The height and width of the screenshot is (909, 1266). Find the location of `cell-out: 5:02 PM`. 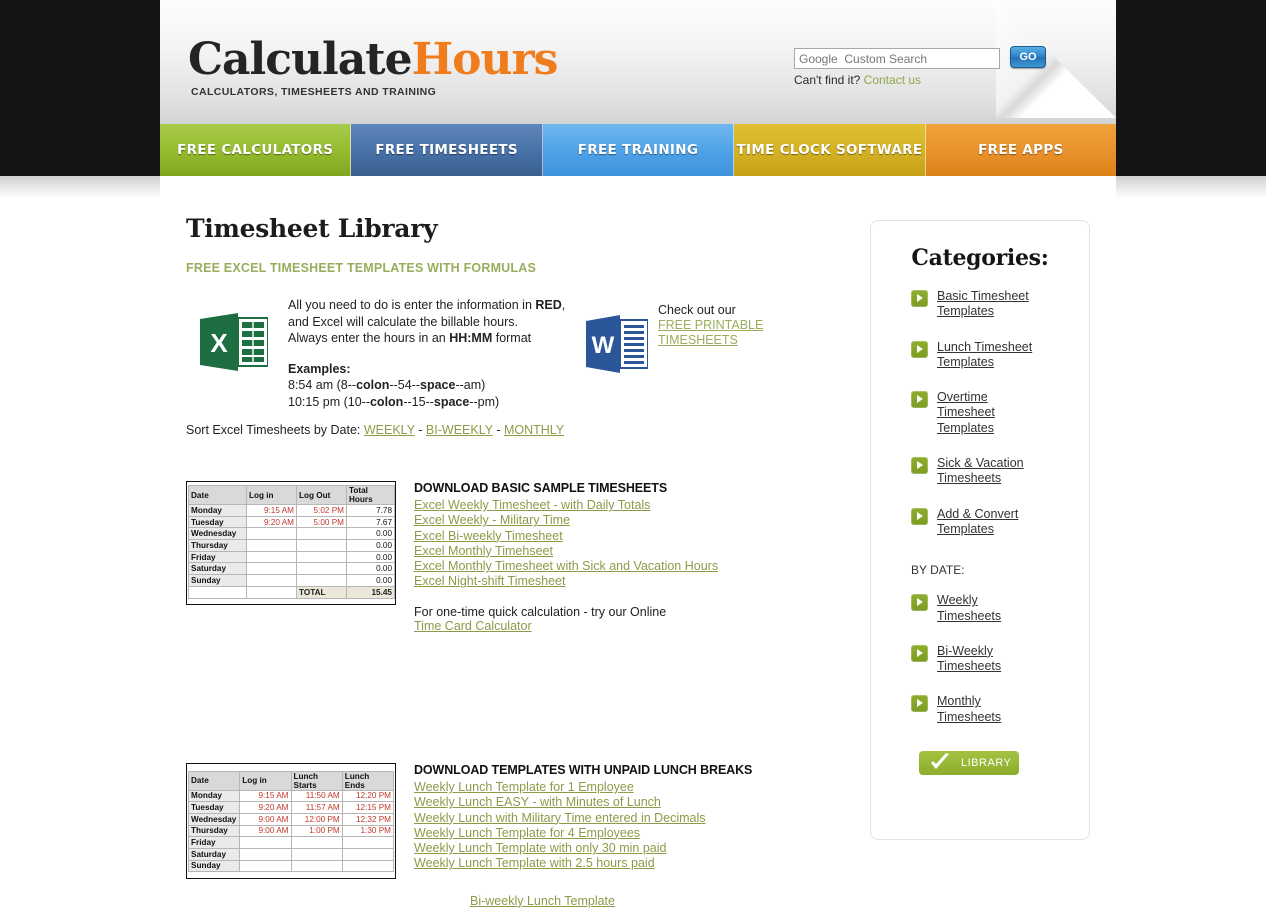

cell-out: 5:02 PM is located at coordinates (321, 510).